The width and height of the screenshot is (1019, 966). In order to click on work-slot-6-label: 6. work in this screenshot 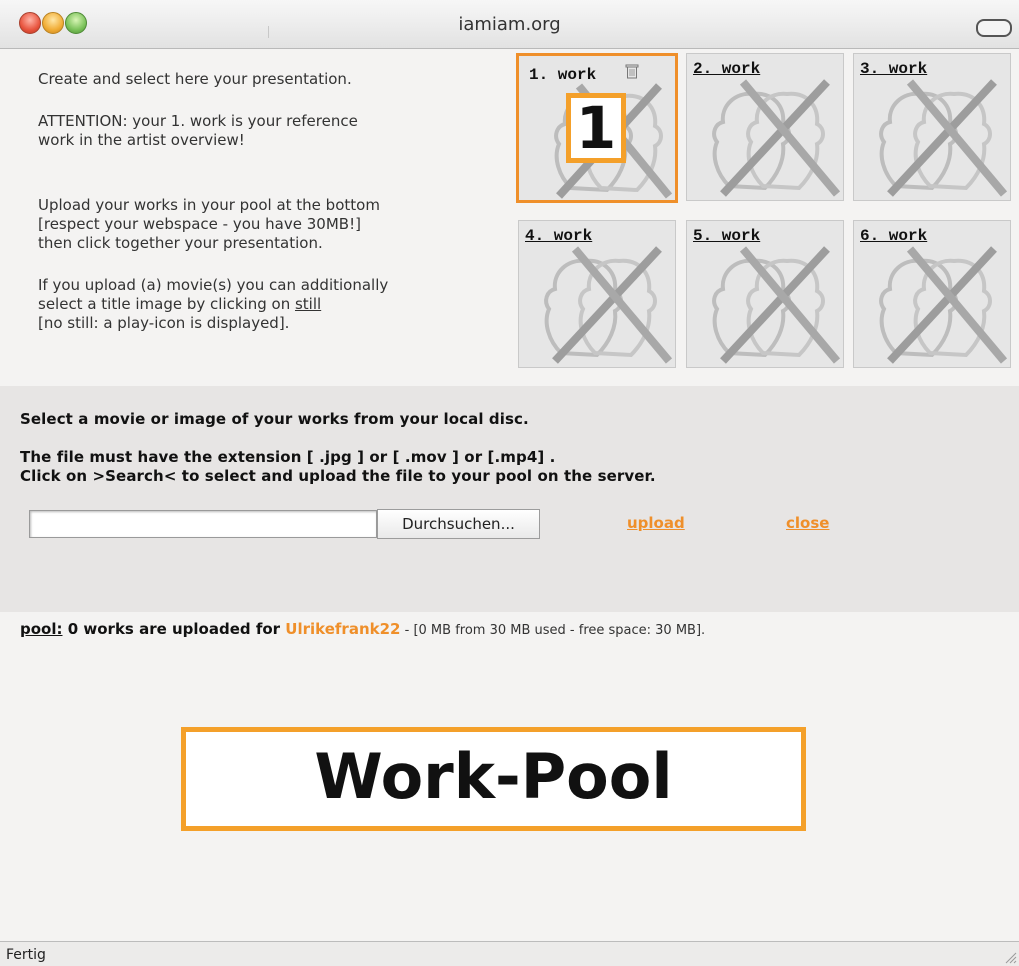, I will do `click(893, 236)`.